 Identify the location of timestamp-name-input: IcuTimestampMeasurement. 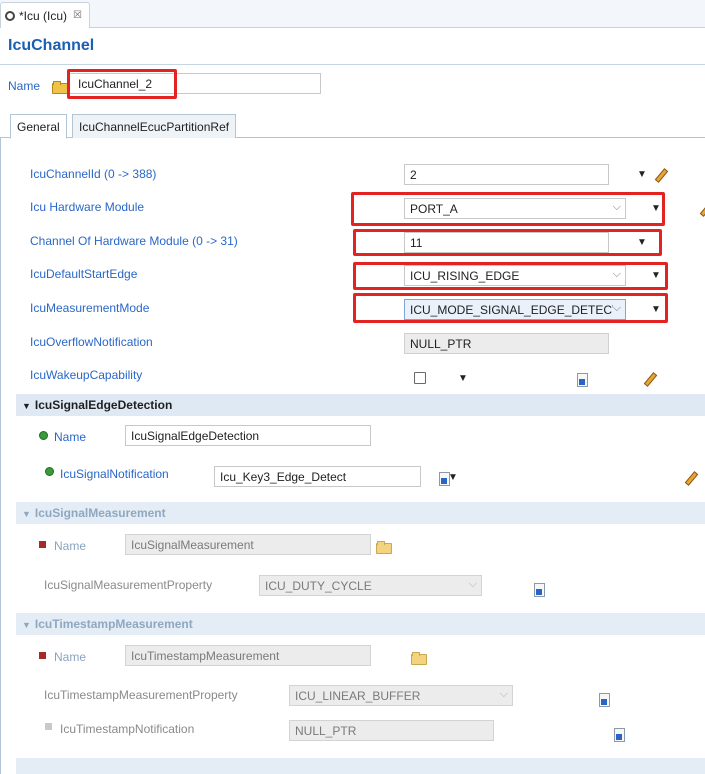
(248, 655).